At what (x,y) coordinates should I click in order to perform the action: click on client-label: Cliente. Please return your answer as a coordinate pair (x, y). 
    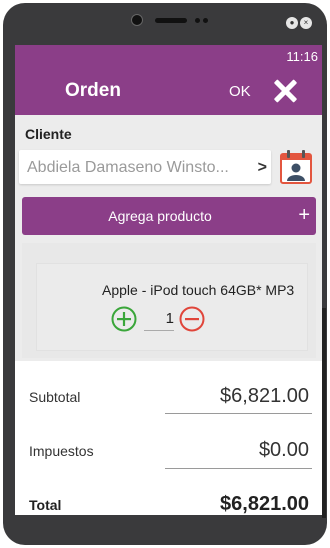
    Looking at the image, I should click on (48, 134).